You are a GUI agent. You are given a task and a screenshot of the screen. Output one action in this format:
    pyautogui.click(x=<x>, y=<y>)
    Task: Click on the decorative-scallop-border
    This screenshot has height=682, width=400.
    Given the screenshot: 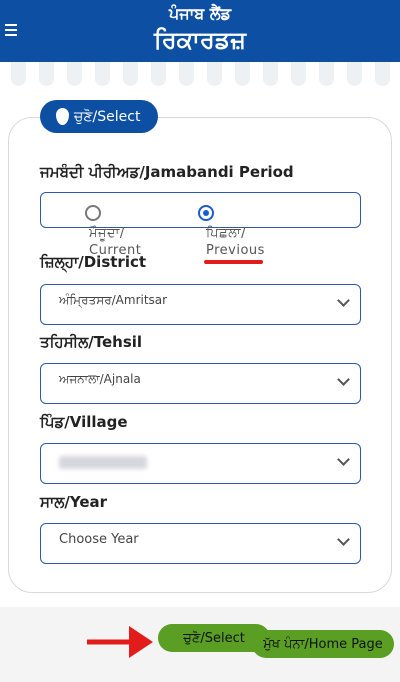 What is the action you would take?
    pyautogui.click(x=200, y=74)
    